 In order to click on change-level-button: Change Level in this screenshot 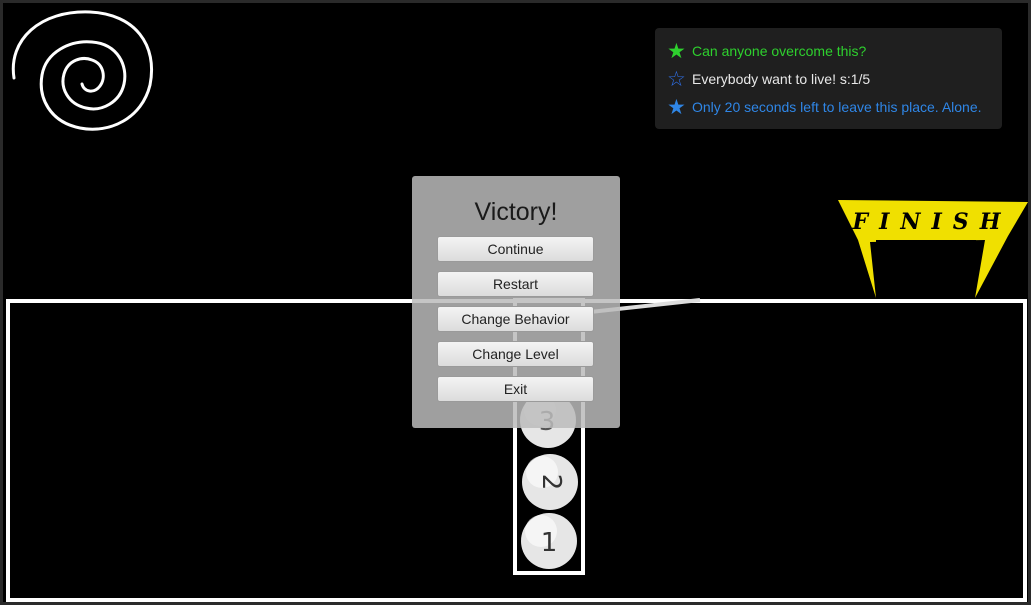, I will do `click(515, 354)`.